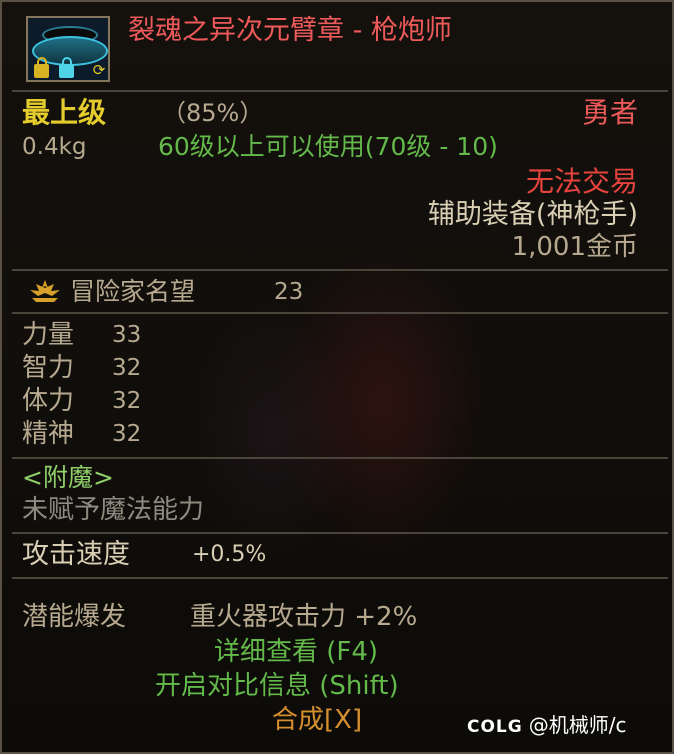 This screenshot has height=754, width=674. Describe the element at coordinates (133, 291) in the screenshot. I see `fame-label: 冒险家名望` at that location.